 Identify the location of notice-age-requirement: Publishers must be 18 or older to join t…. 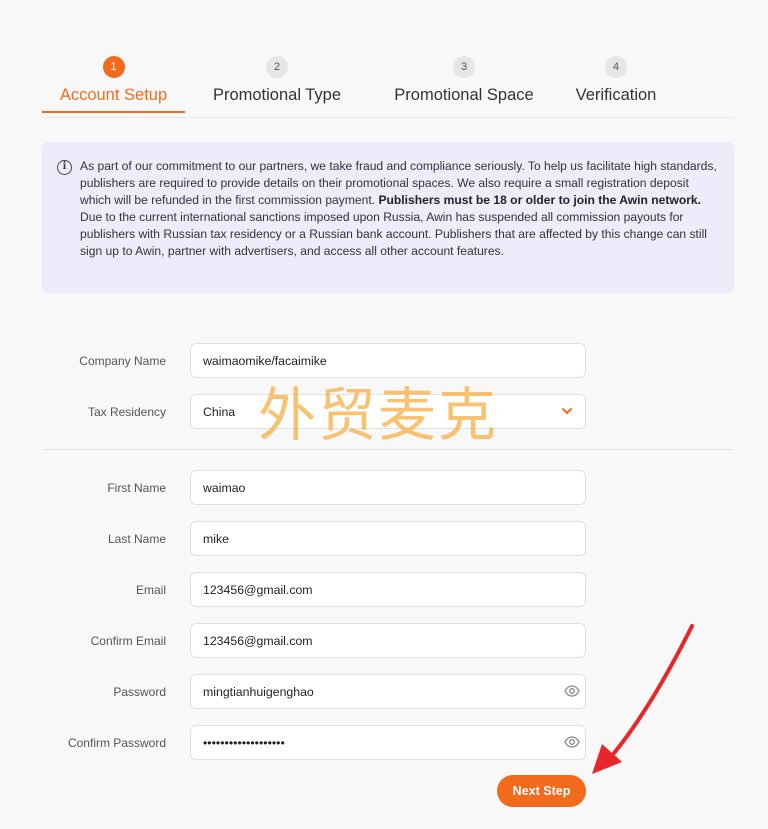
(540, 200).